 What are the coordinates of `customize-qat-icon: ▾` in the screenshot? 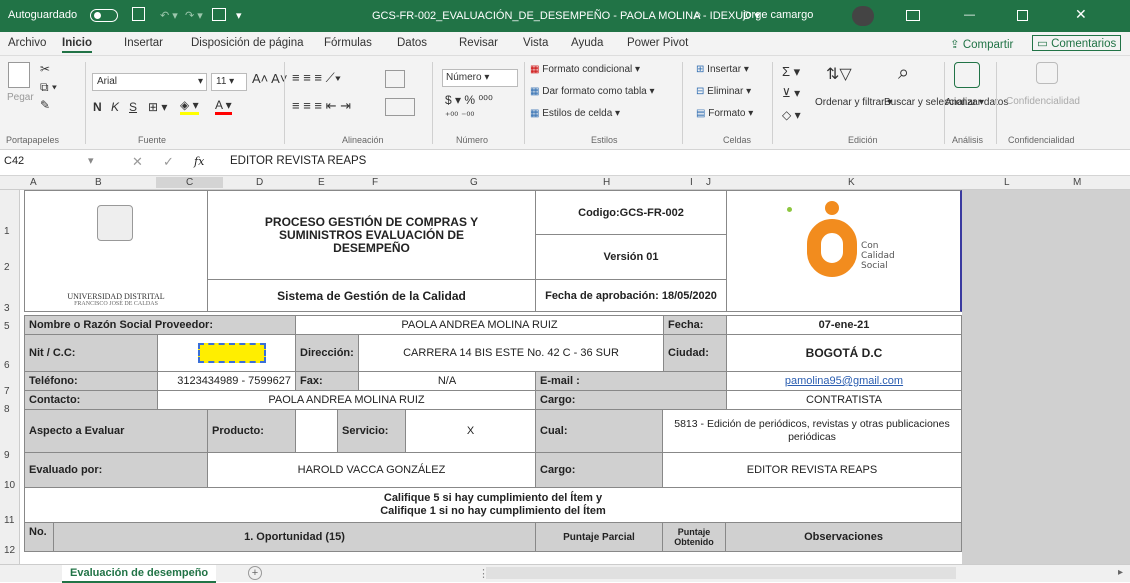 It's located at (239, 15).